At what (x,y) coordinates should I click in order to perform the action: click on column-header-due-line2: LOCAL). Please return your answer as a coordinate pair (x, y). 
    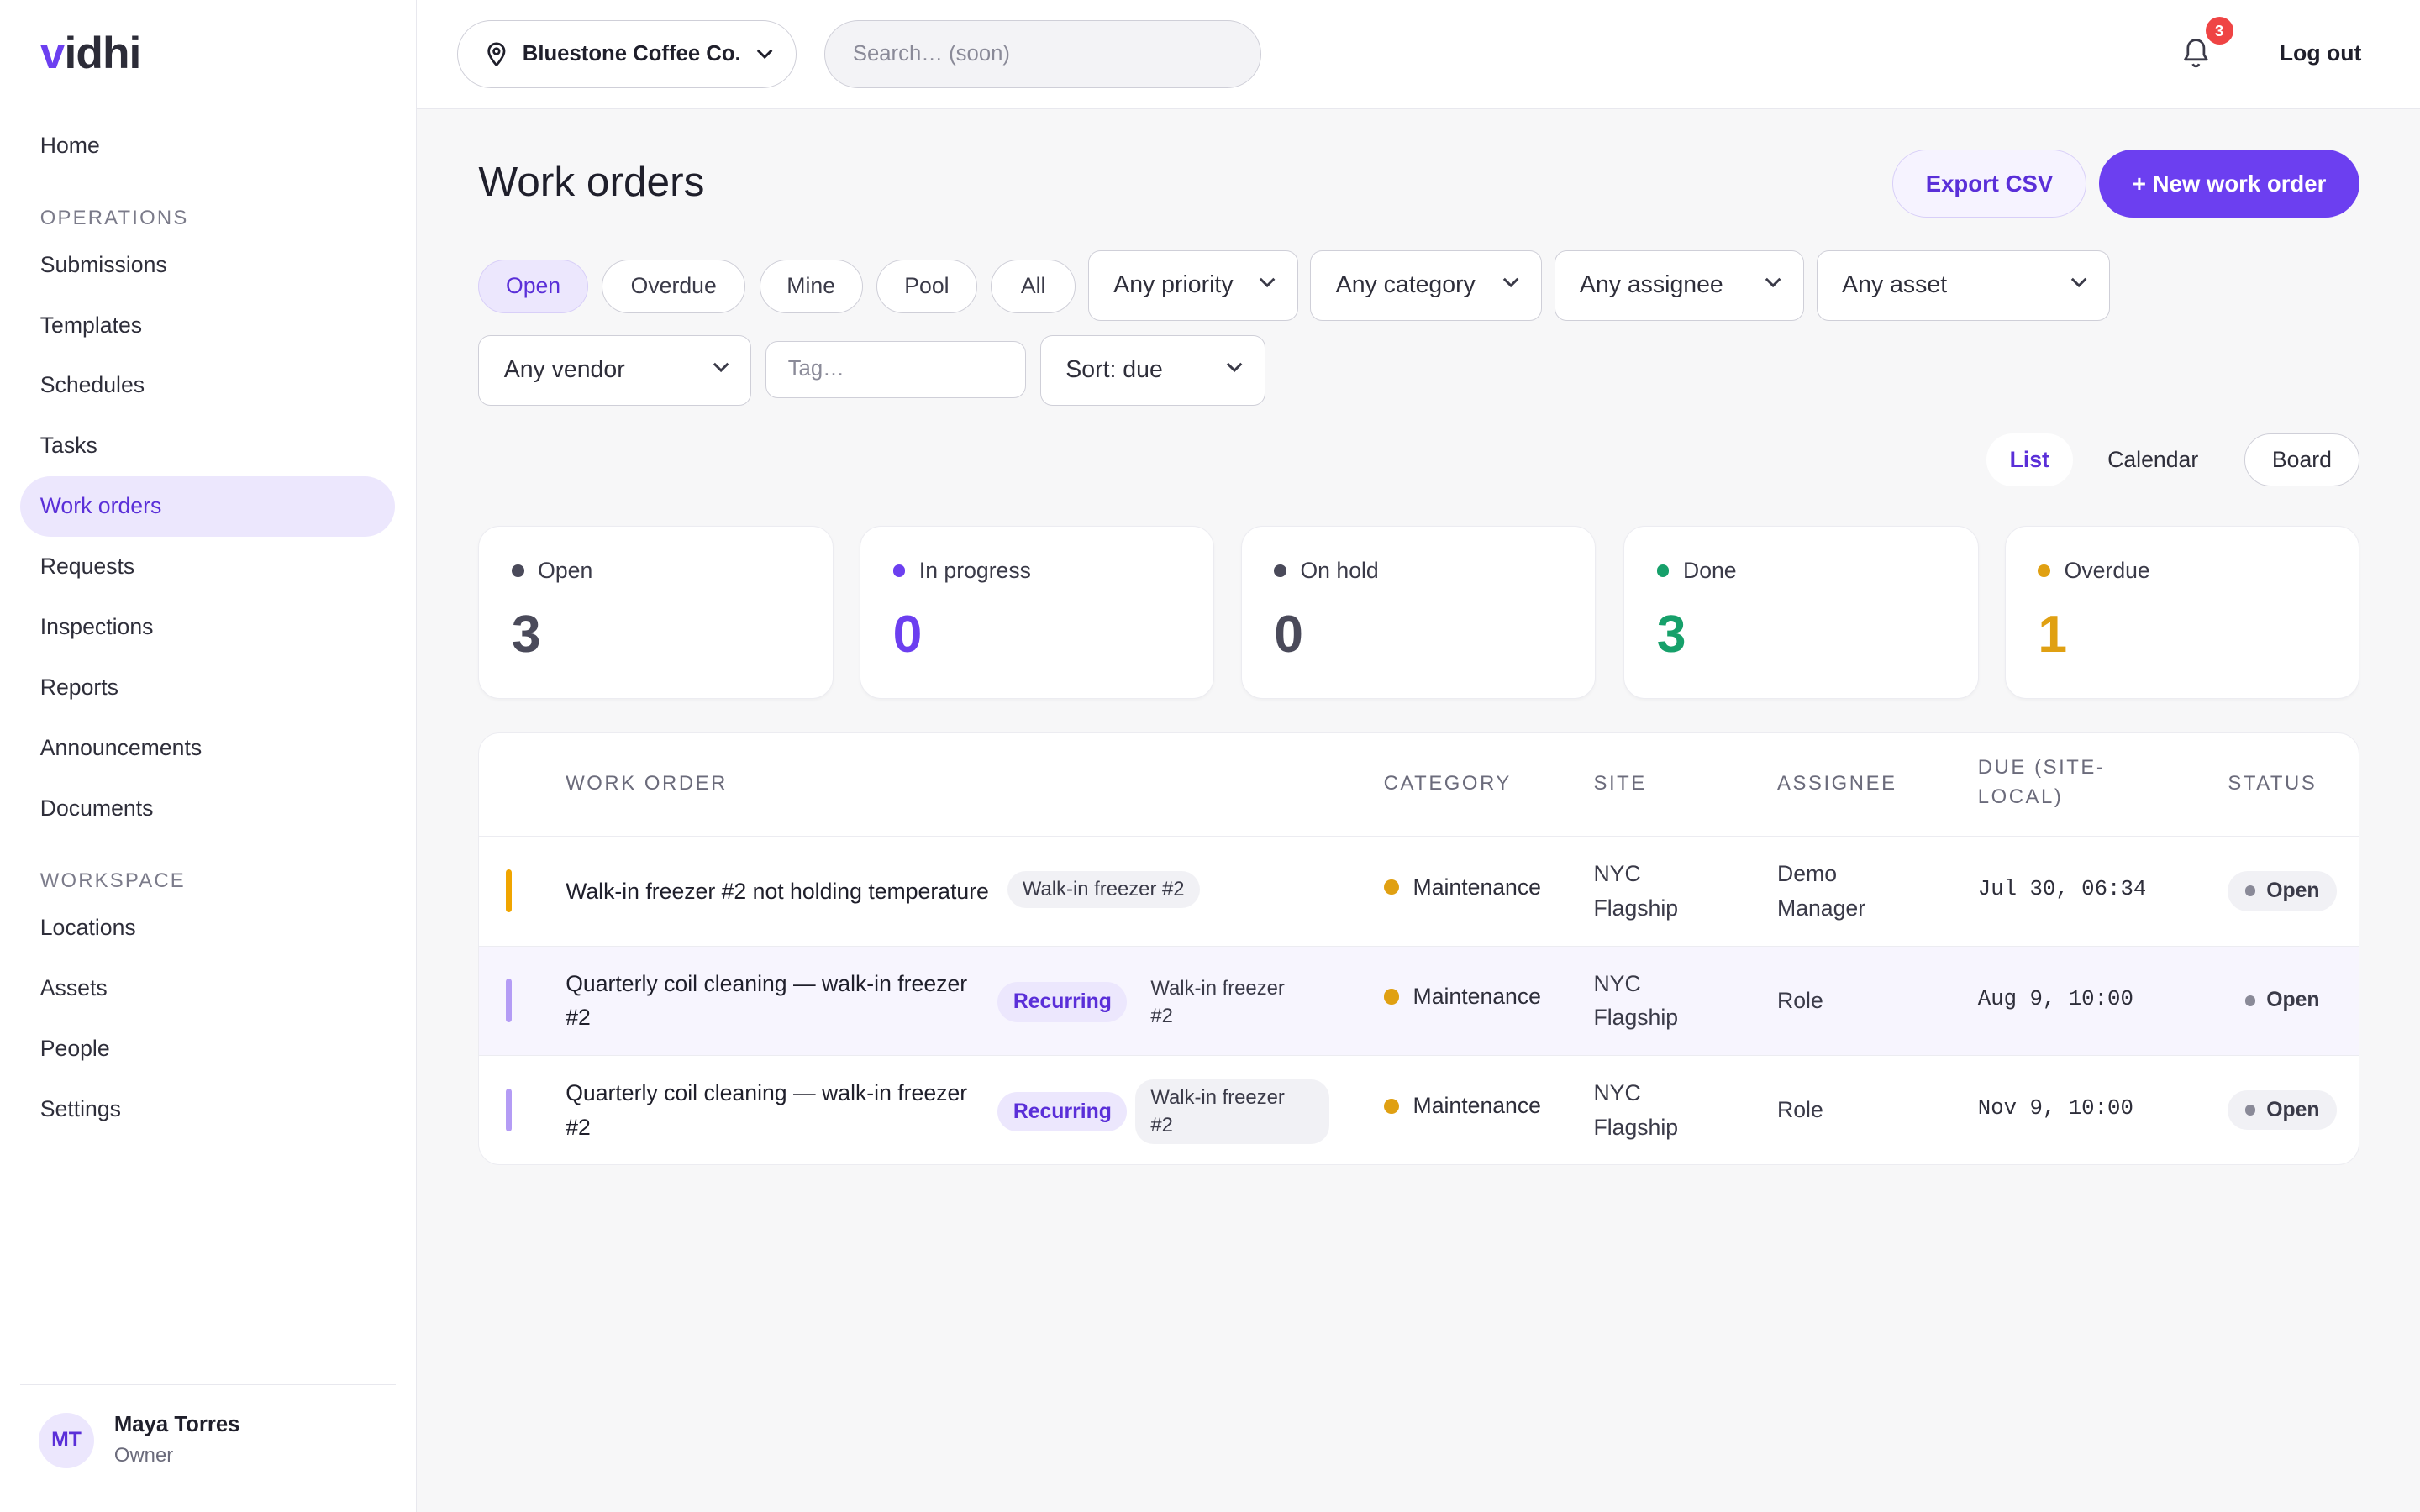
    Looking at the image, I should click on (2021, 797).